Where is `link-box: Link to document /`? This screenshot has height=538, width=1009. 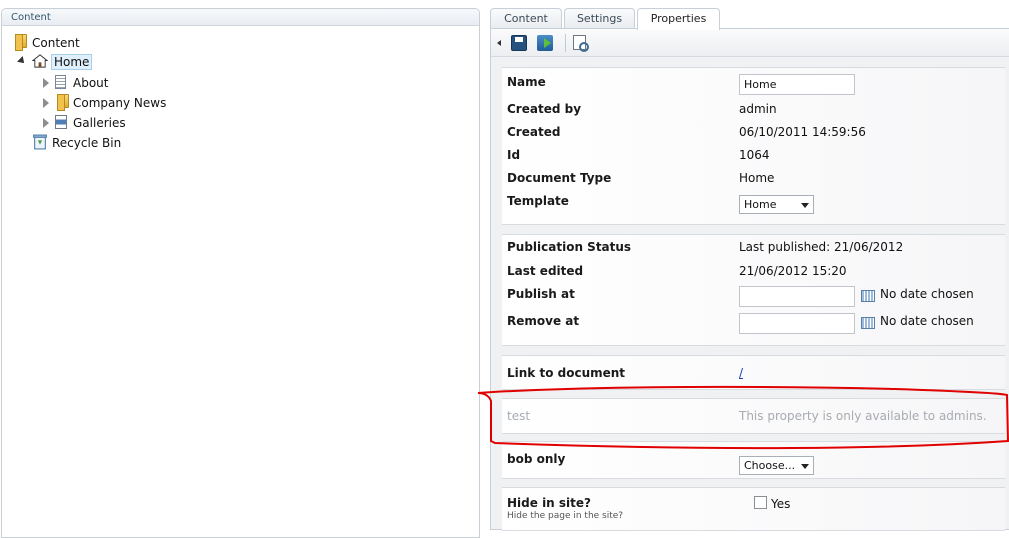 link-box: Link to document / is located at coordinates (753, 372).